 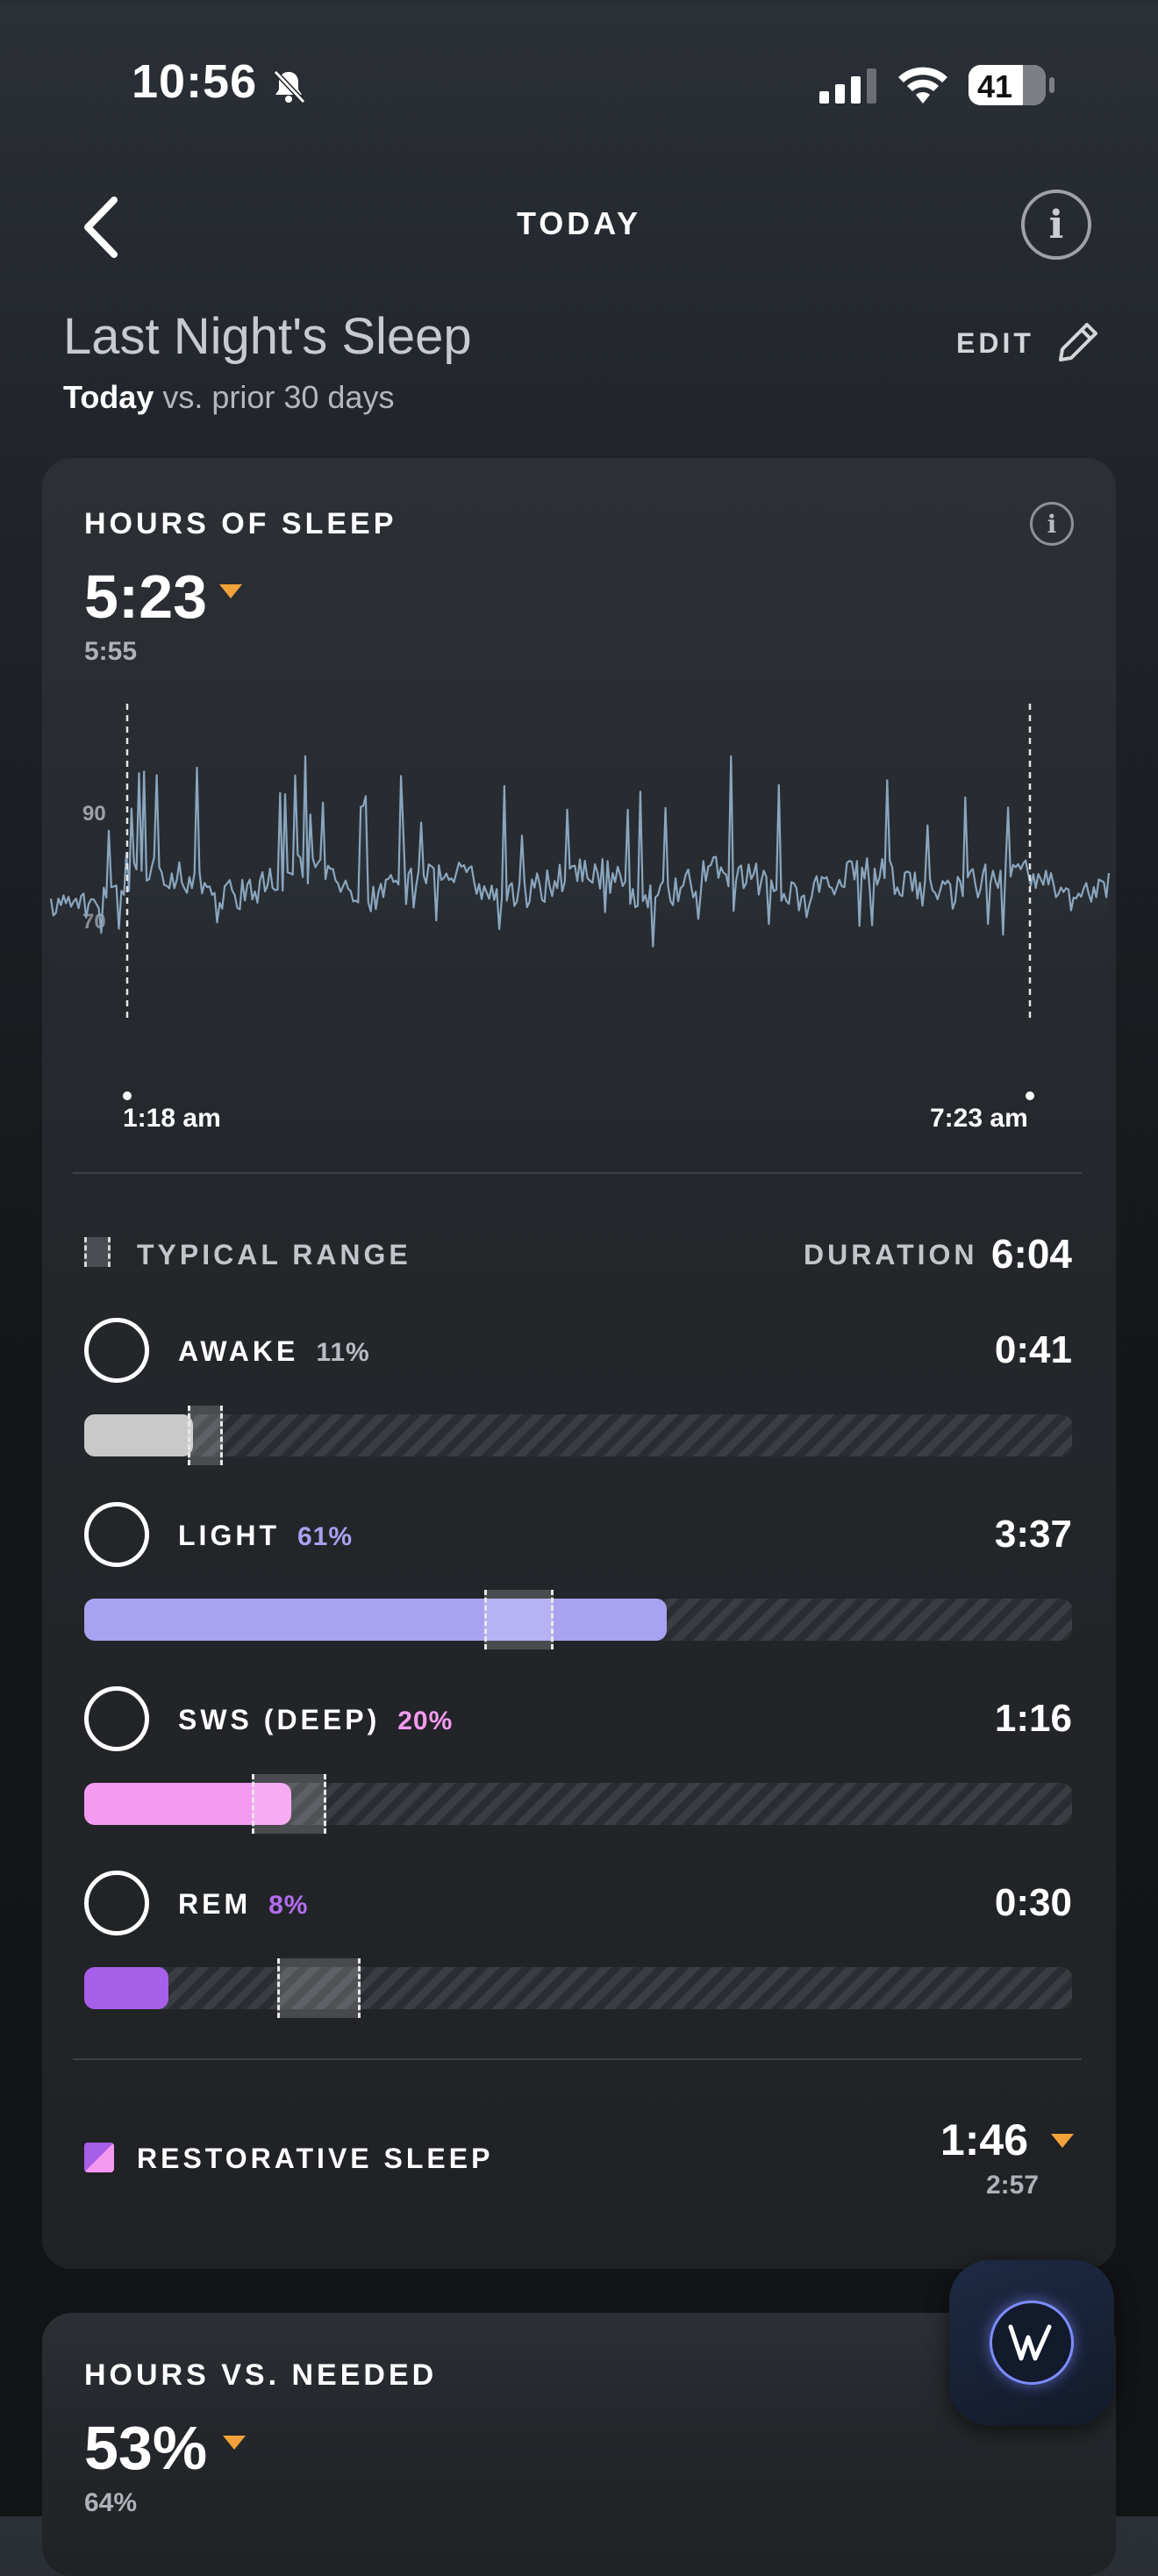 I want to click on y-tick-label: 90, so click(x=94, y=814).